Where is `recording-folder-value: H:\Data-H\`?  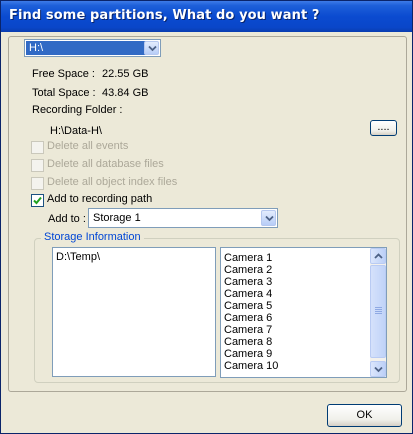 recording-folder-value: H:\Data-H\ is located at coordinates (76, 131).